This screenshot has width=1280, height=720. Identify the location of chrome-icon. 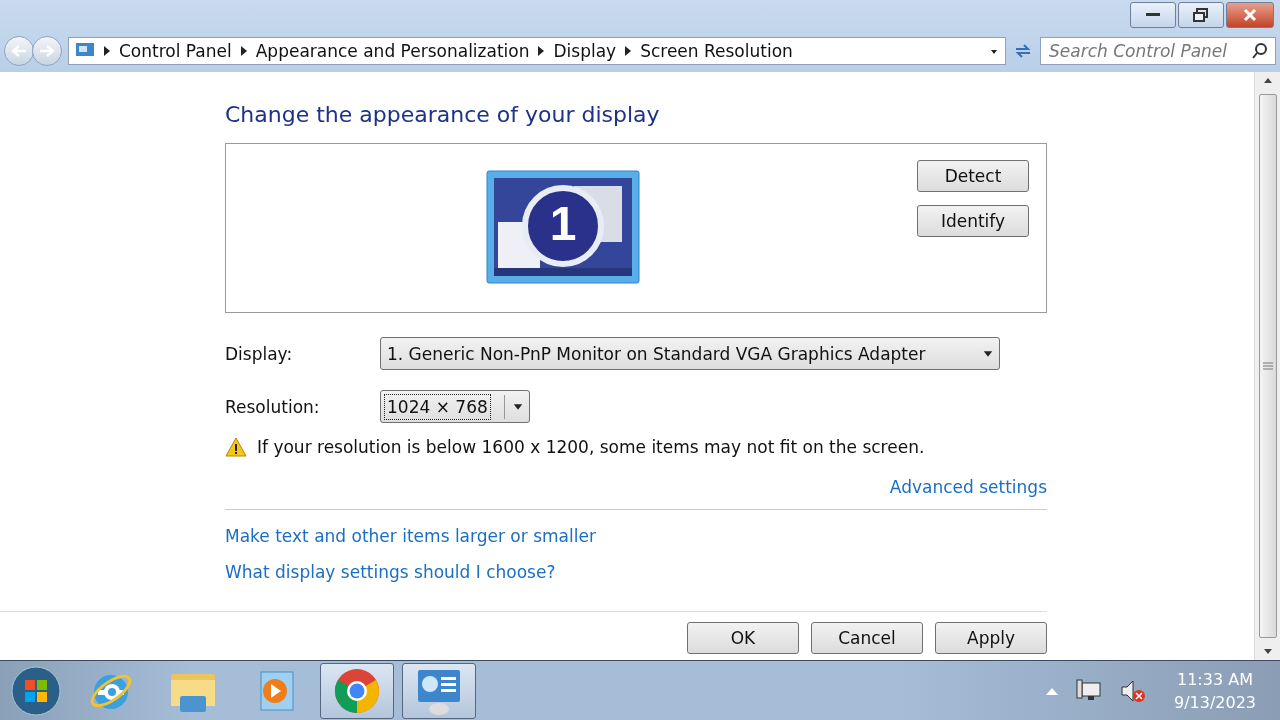
(357, 690).